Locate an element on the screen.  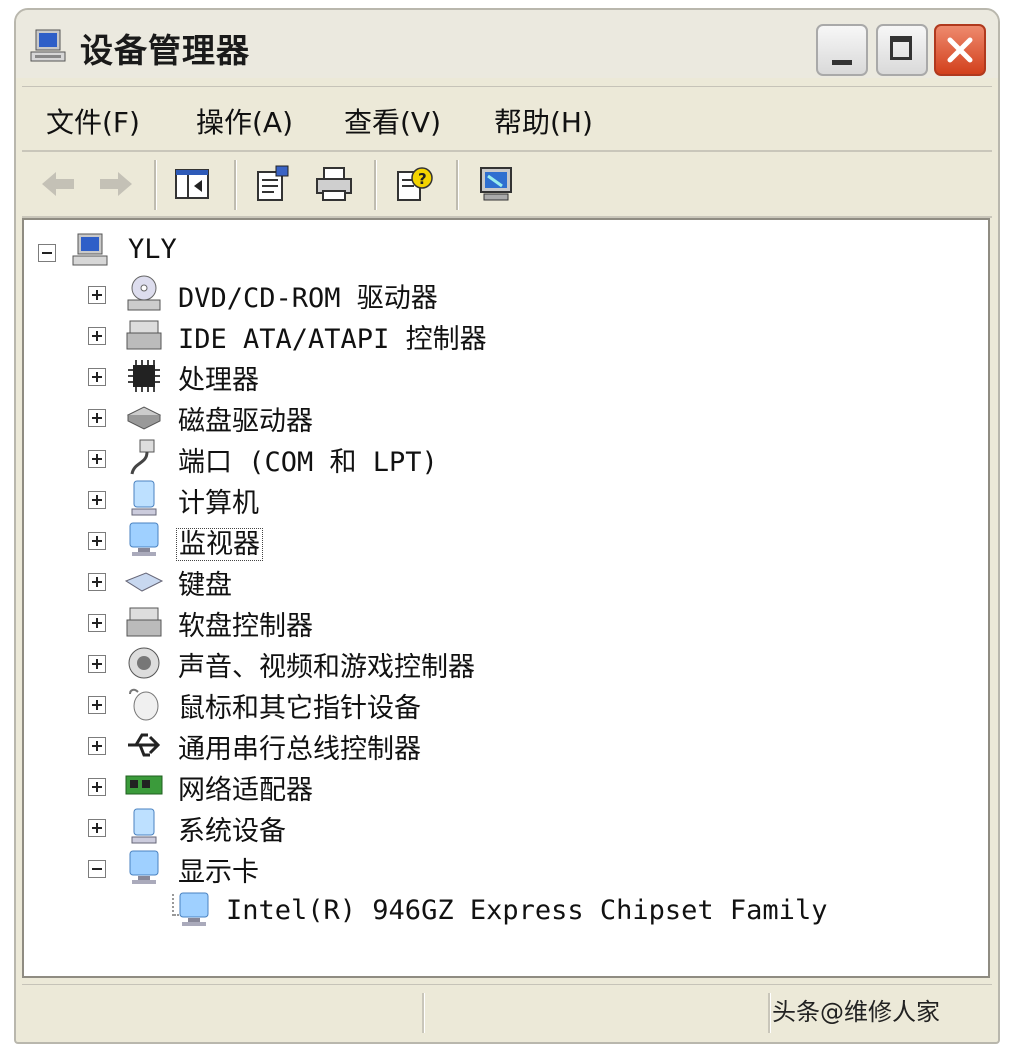
properties-icon is located at coordinates (272, 184).